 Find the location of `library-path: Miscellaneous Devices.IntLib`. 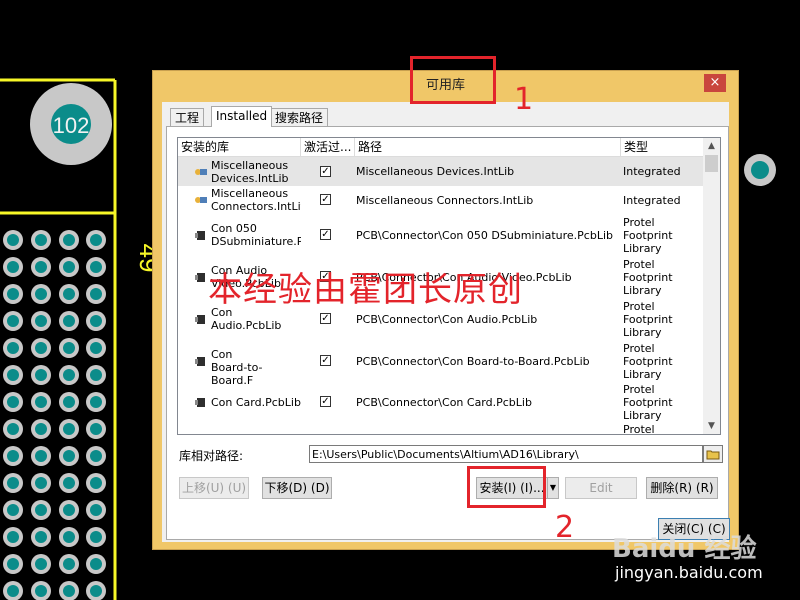

library-path: Miscellaneous Devices.IntLib is located at coordinates (435, 171).